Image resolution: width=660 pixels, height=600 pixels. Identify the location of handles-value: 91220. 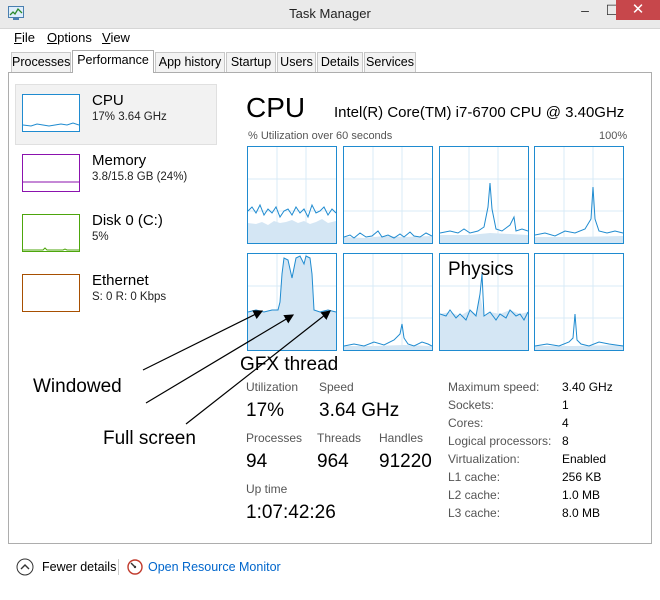
(405, 461).